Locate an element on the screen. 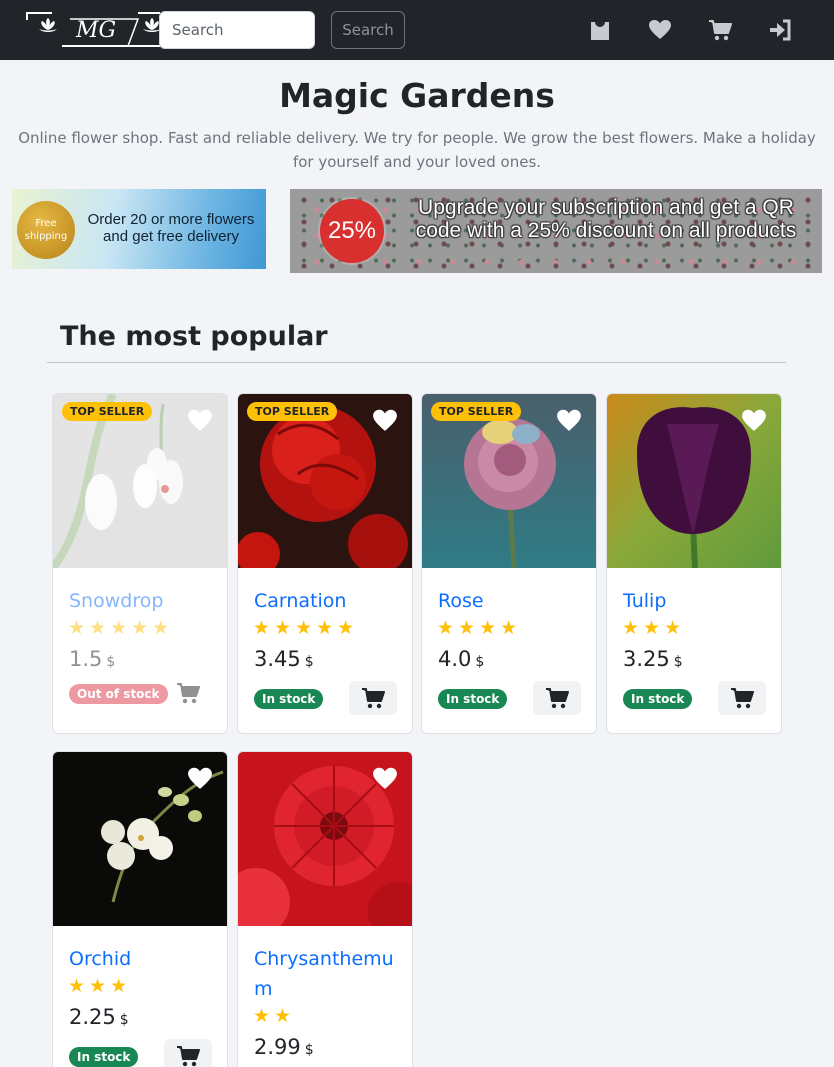  product-price: 4.0 $ is located at coordinates (461, 659).